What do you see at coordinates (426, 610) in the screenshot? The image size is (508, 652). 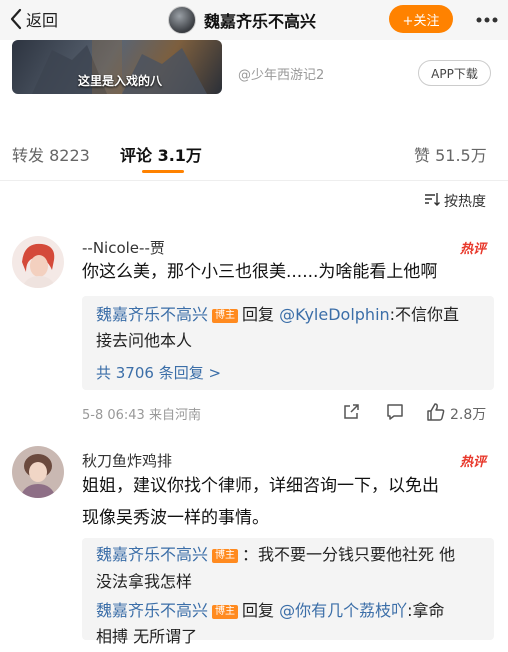 I see `reply-text: :拿命` at bounding box center [426, 610].